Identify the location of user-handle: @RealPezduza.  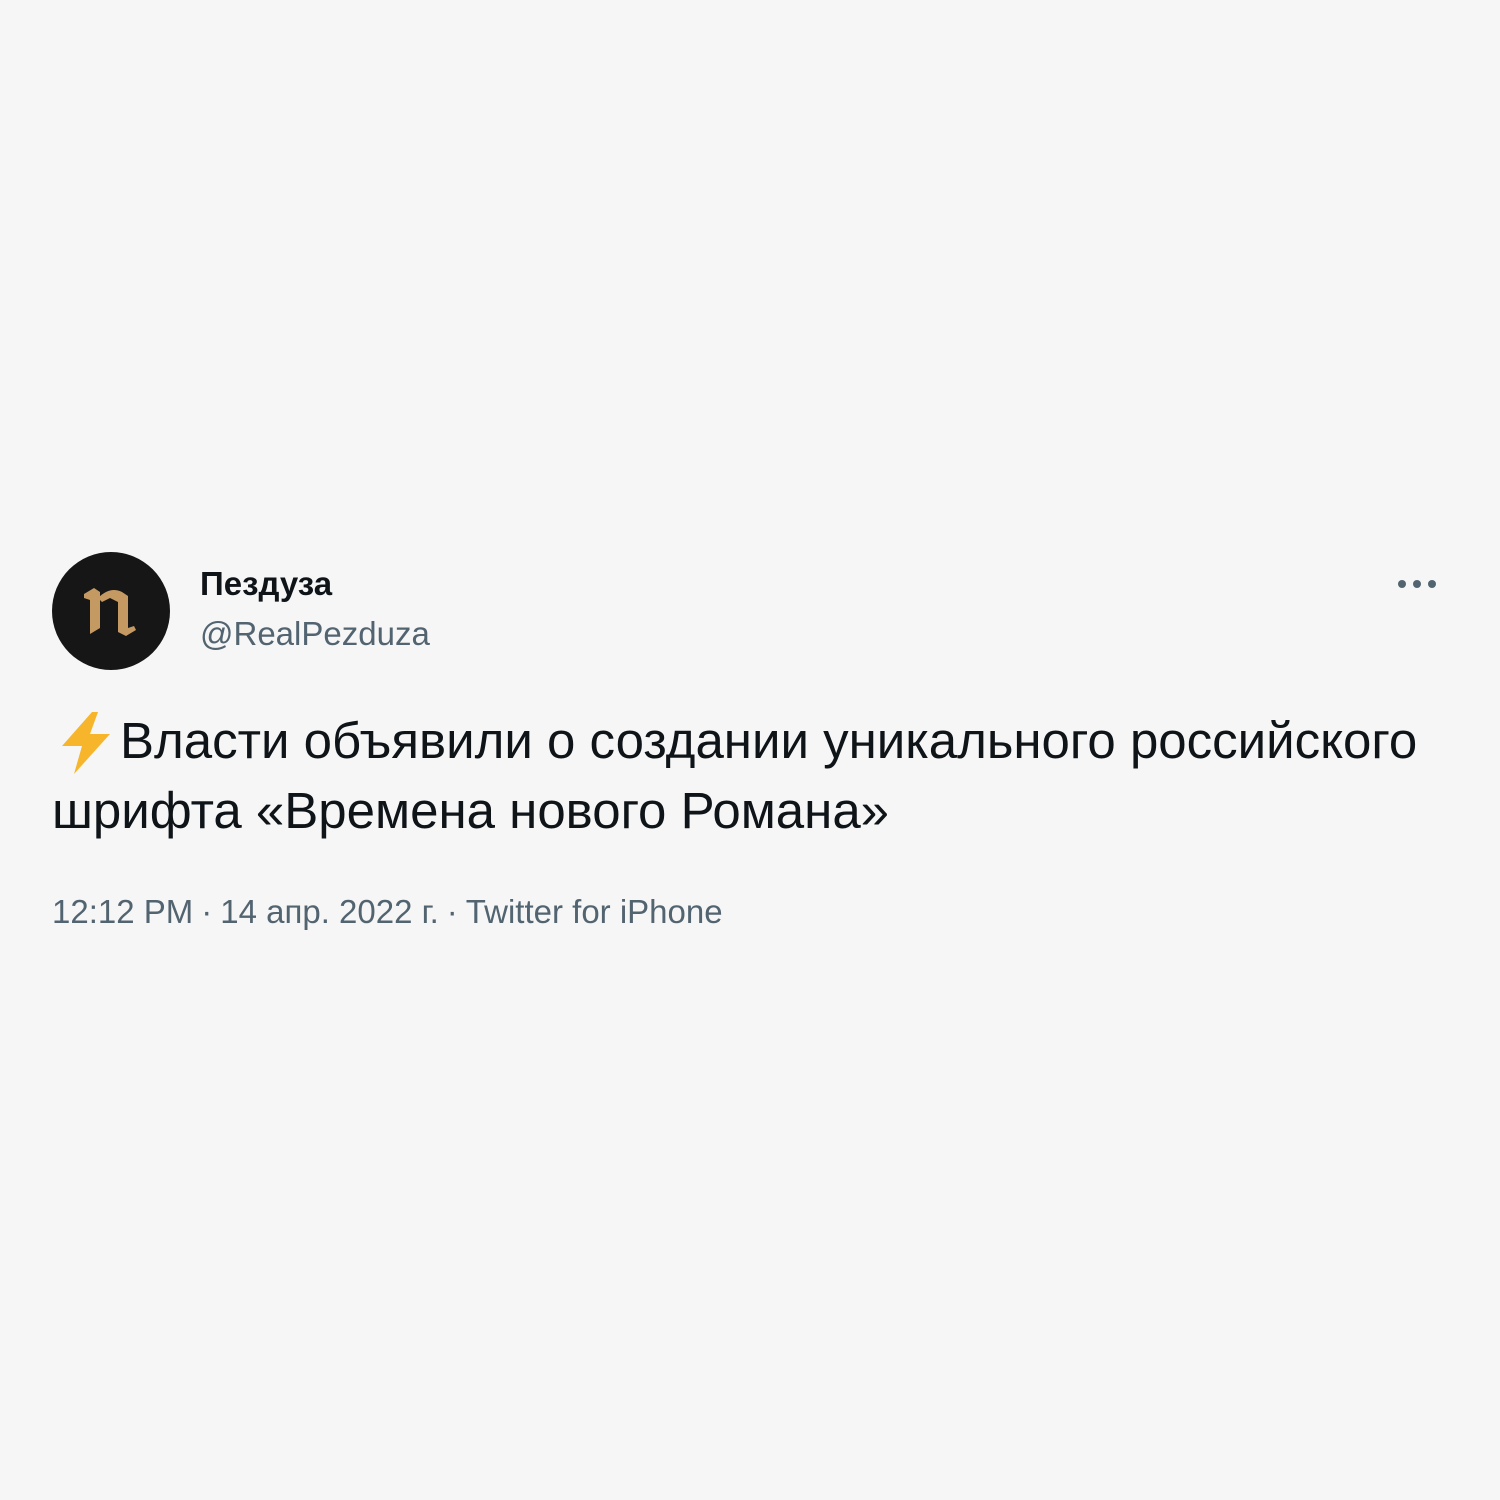
(315, 634).